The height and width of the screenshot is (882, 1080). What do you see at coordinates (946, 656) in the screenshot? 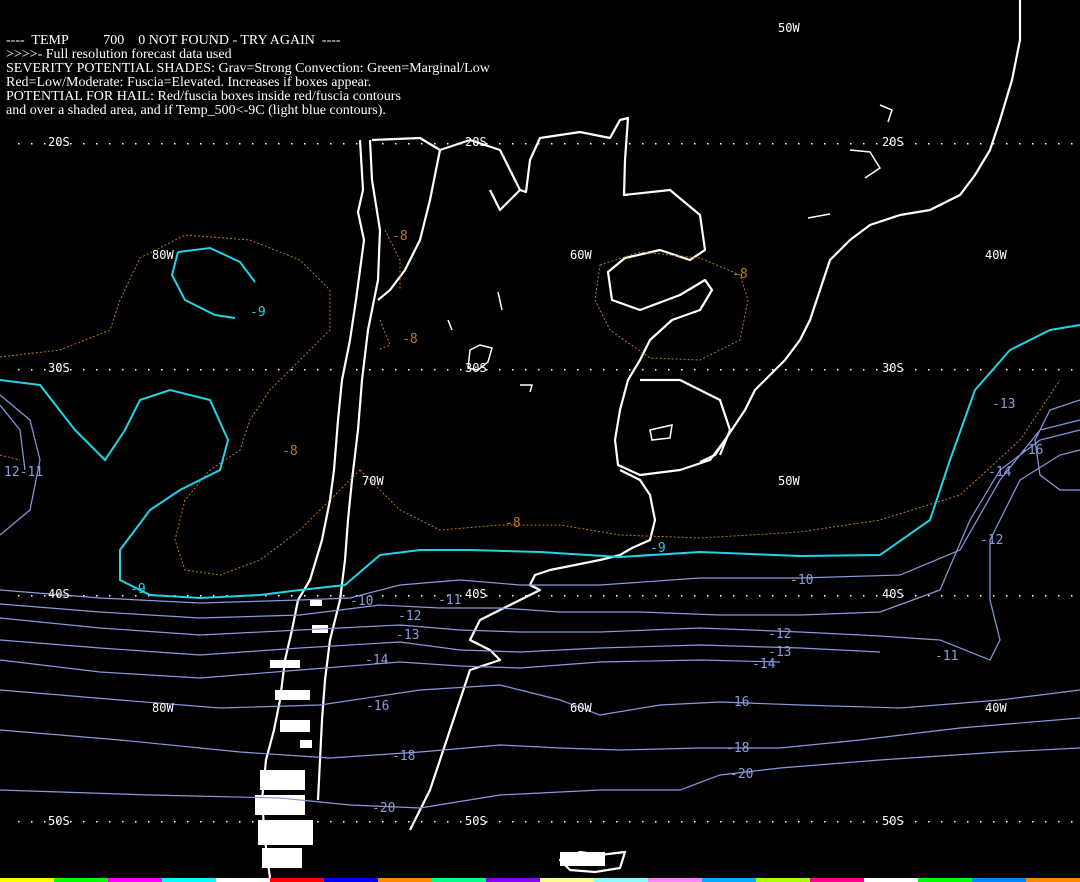
I see `contour-label: -11` at bounding box center [946, 656].